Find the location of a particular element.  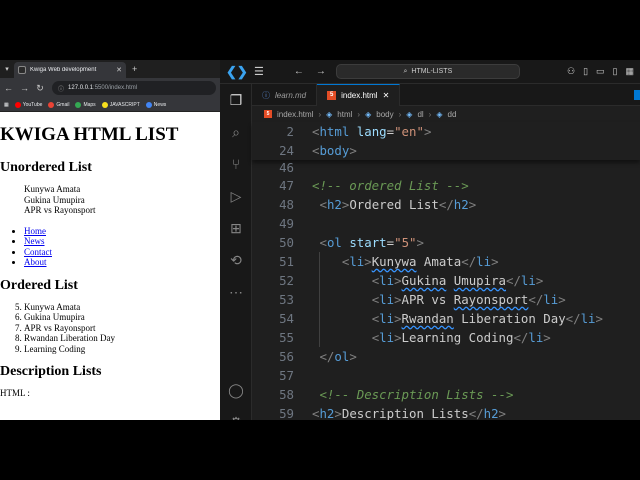

list-item: Rwandan Liberation Day is located at coordinates (122, 338).